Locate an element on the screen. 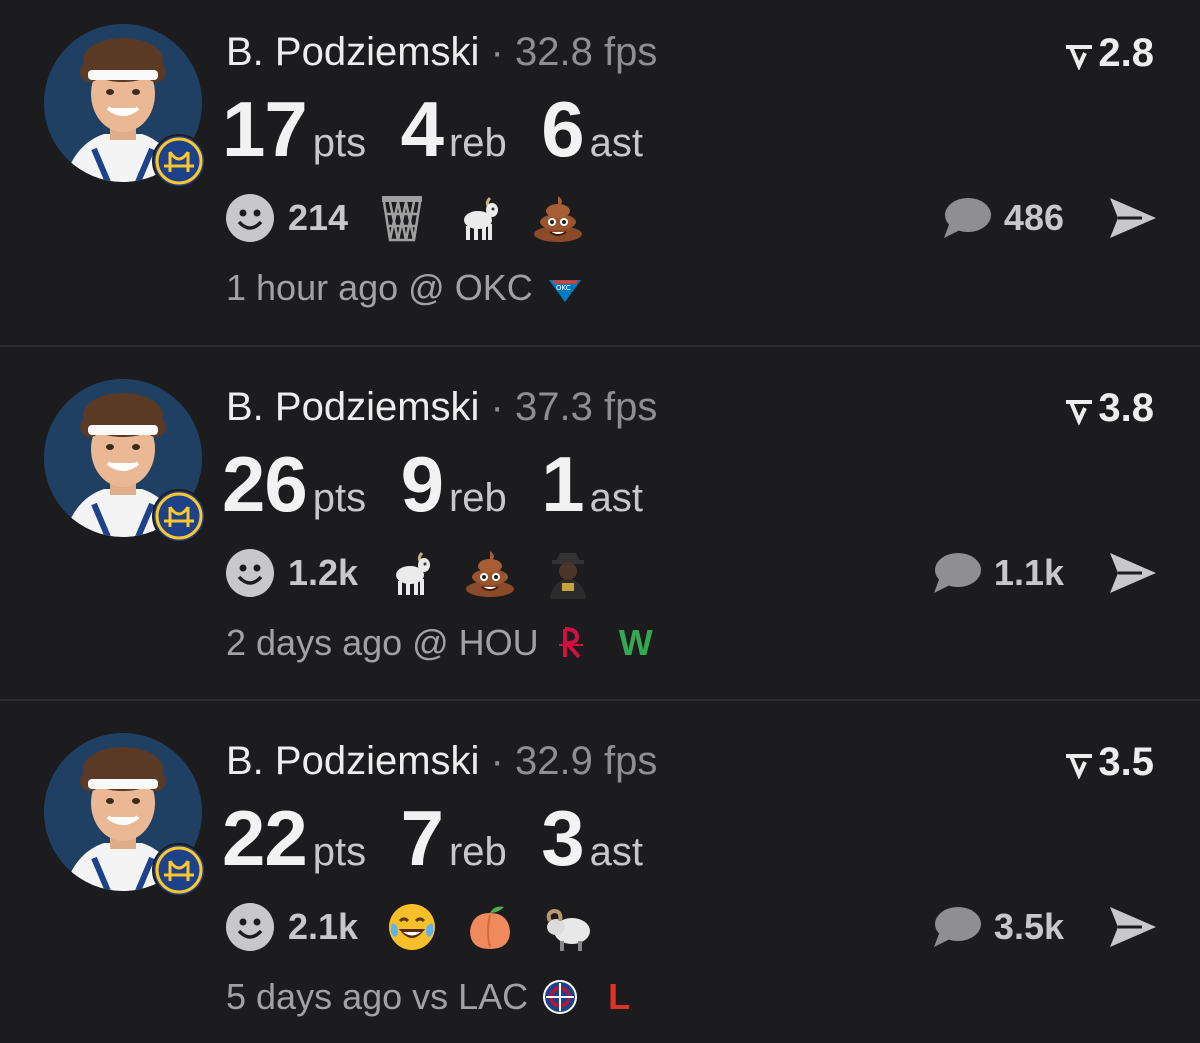 This screenshot has width=1200, height=1043. stat-value: 6 is located at coordinates (562, 129).